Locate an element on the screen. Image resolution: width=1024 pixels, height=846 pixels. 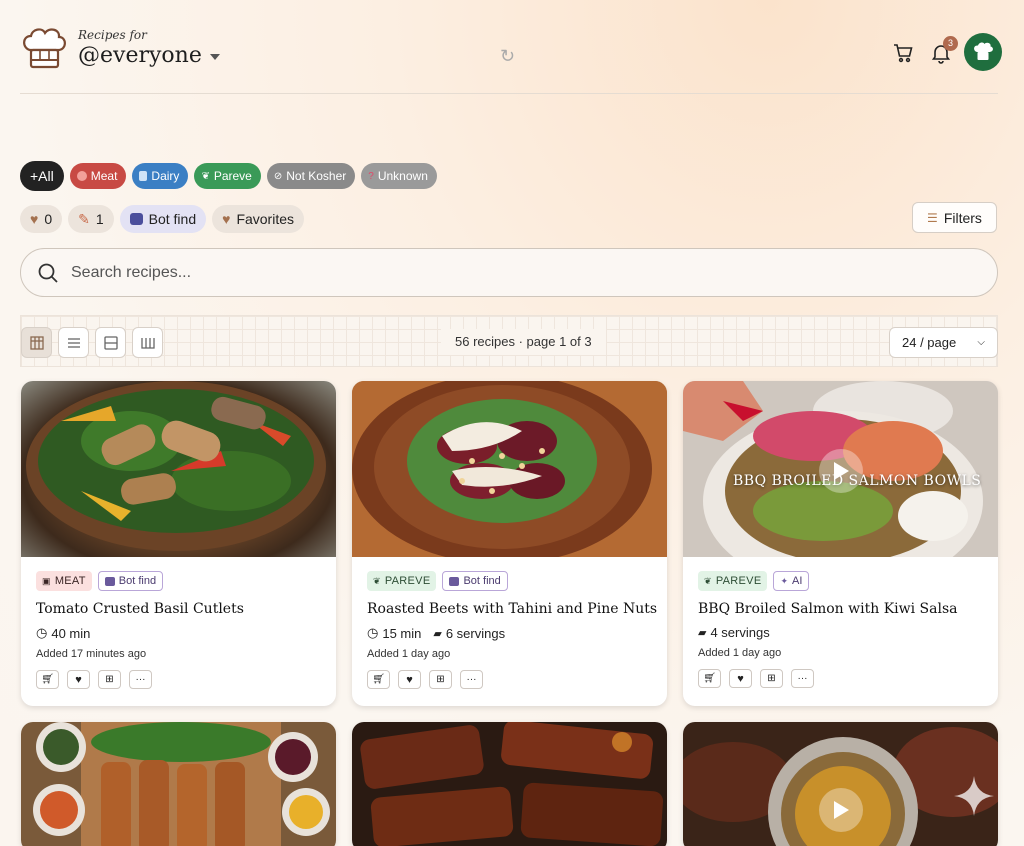
sparkle-icon is located at coordinates (974, 796).